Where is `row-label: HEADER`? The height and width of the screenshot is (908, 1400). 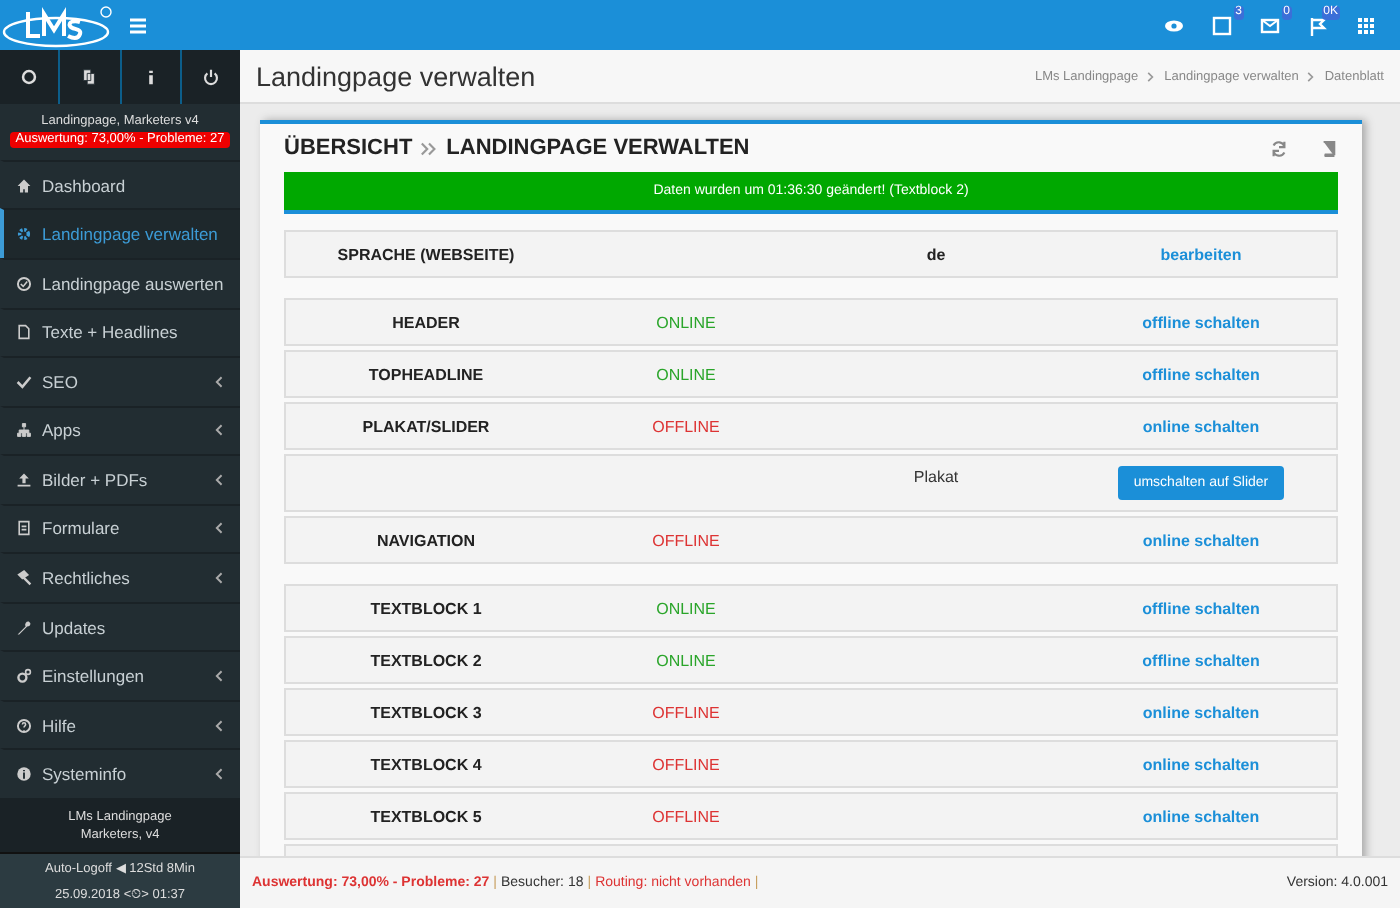 row-label: HEADER is located at coordinates (426, 322).